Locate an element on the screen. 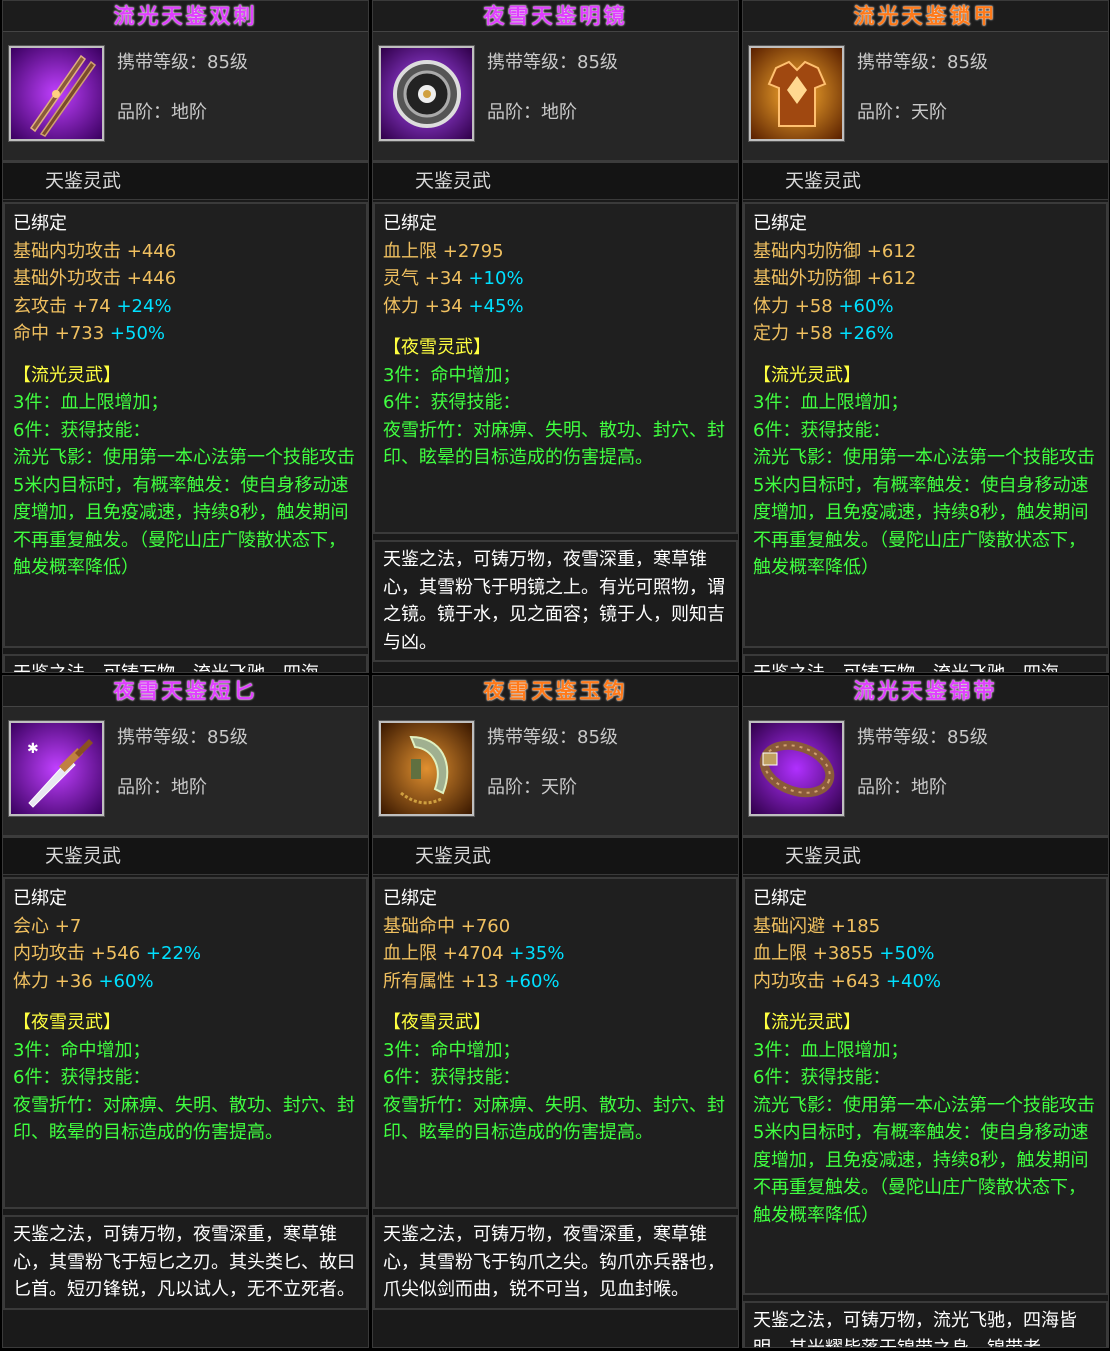 Image resolution: width=1110 pixels, height=1351 pixels. lore-text: 天鉴之法，可铸万物，流光飞驰，四海 is located at coordinates (185, 663).